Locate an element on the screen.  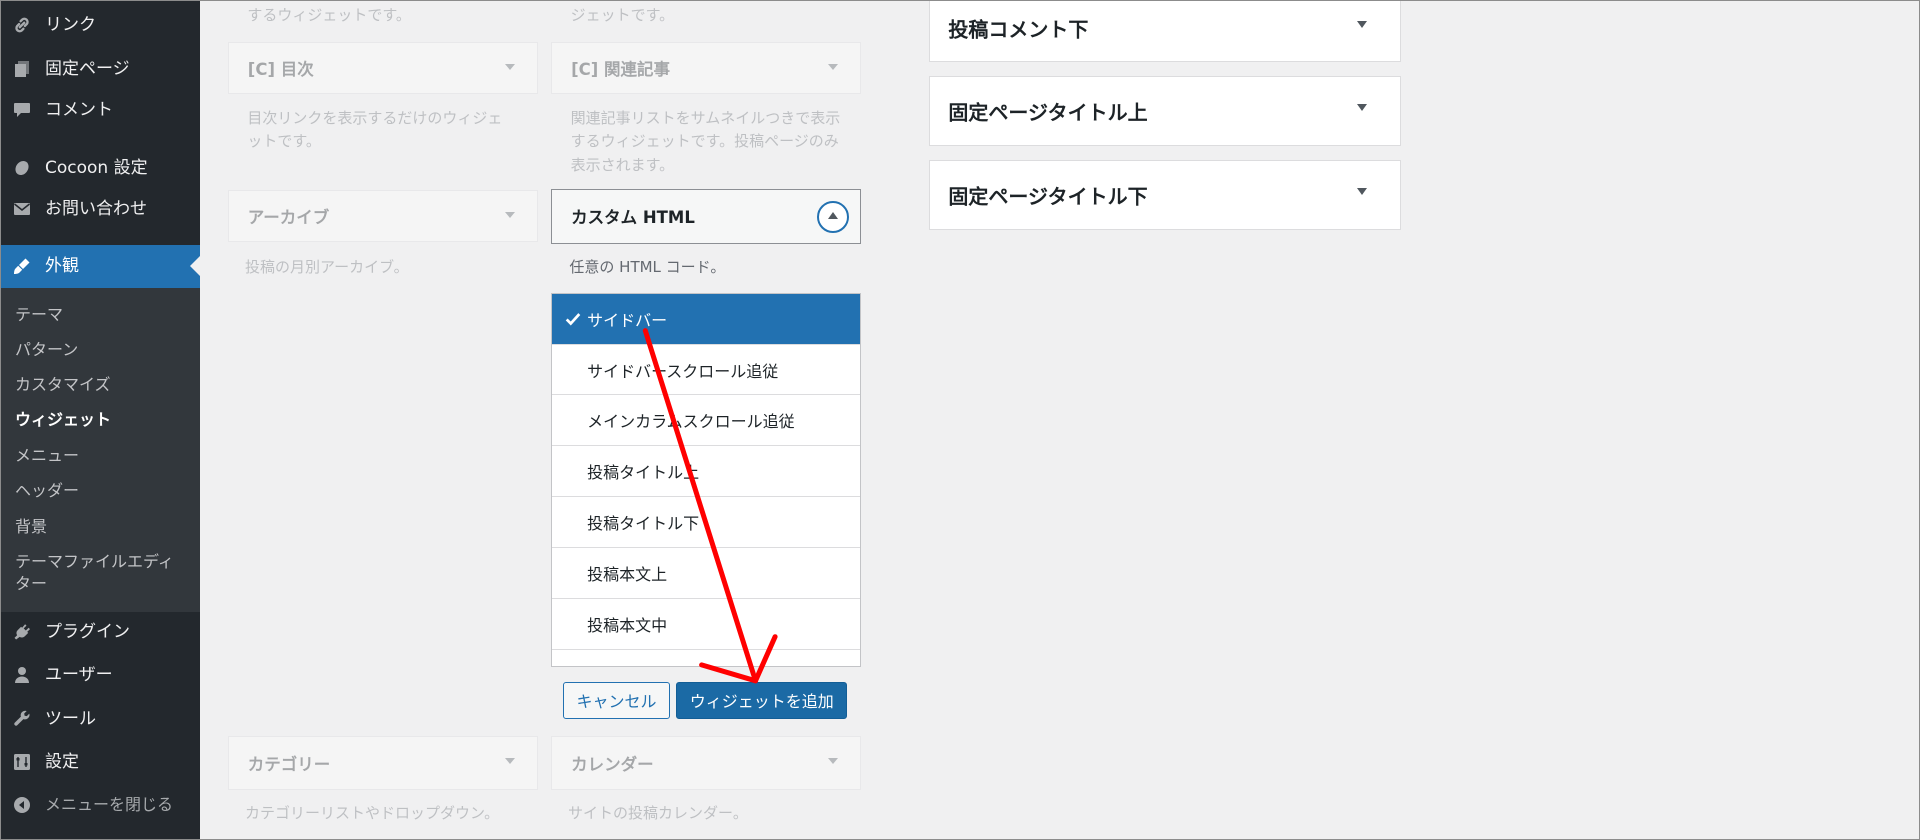
sidebar-item-comments: コメント is located at coordinates (100, 110).